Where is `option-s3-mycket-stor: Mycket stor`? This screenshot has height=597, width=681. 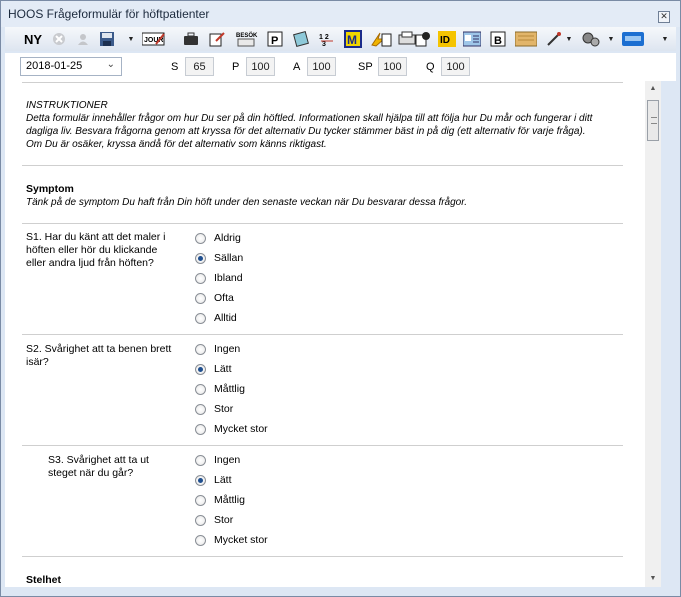
option-s3-mycket-stor: Mycket stor is located at coordinates (231, 540).